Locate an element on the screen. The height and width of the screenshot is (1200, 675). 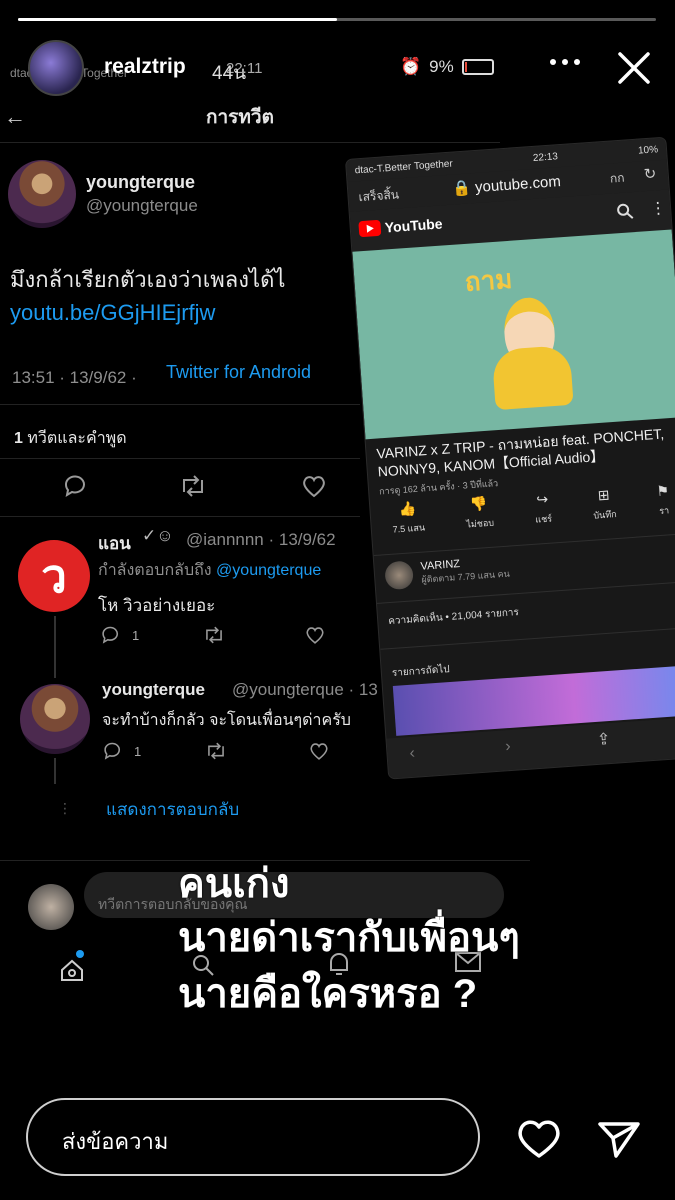
quote-tweets: 1 ทวีตและคำพูด is located at coordinates (70, 438).